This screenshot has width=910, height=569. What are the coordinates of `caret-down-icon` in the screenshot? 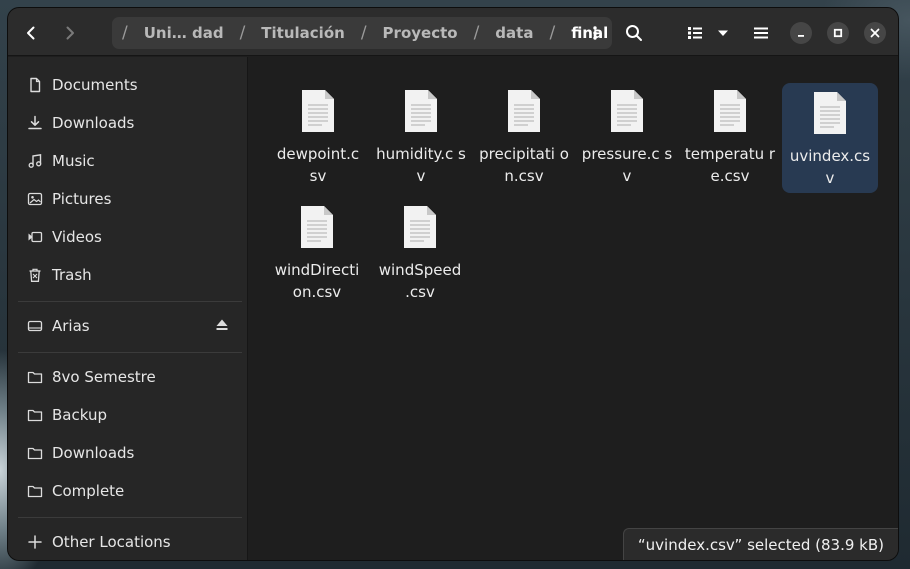 It's located at (723, 33).